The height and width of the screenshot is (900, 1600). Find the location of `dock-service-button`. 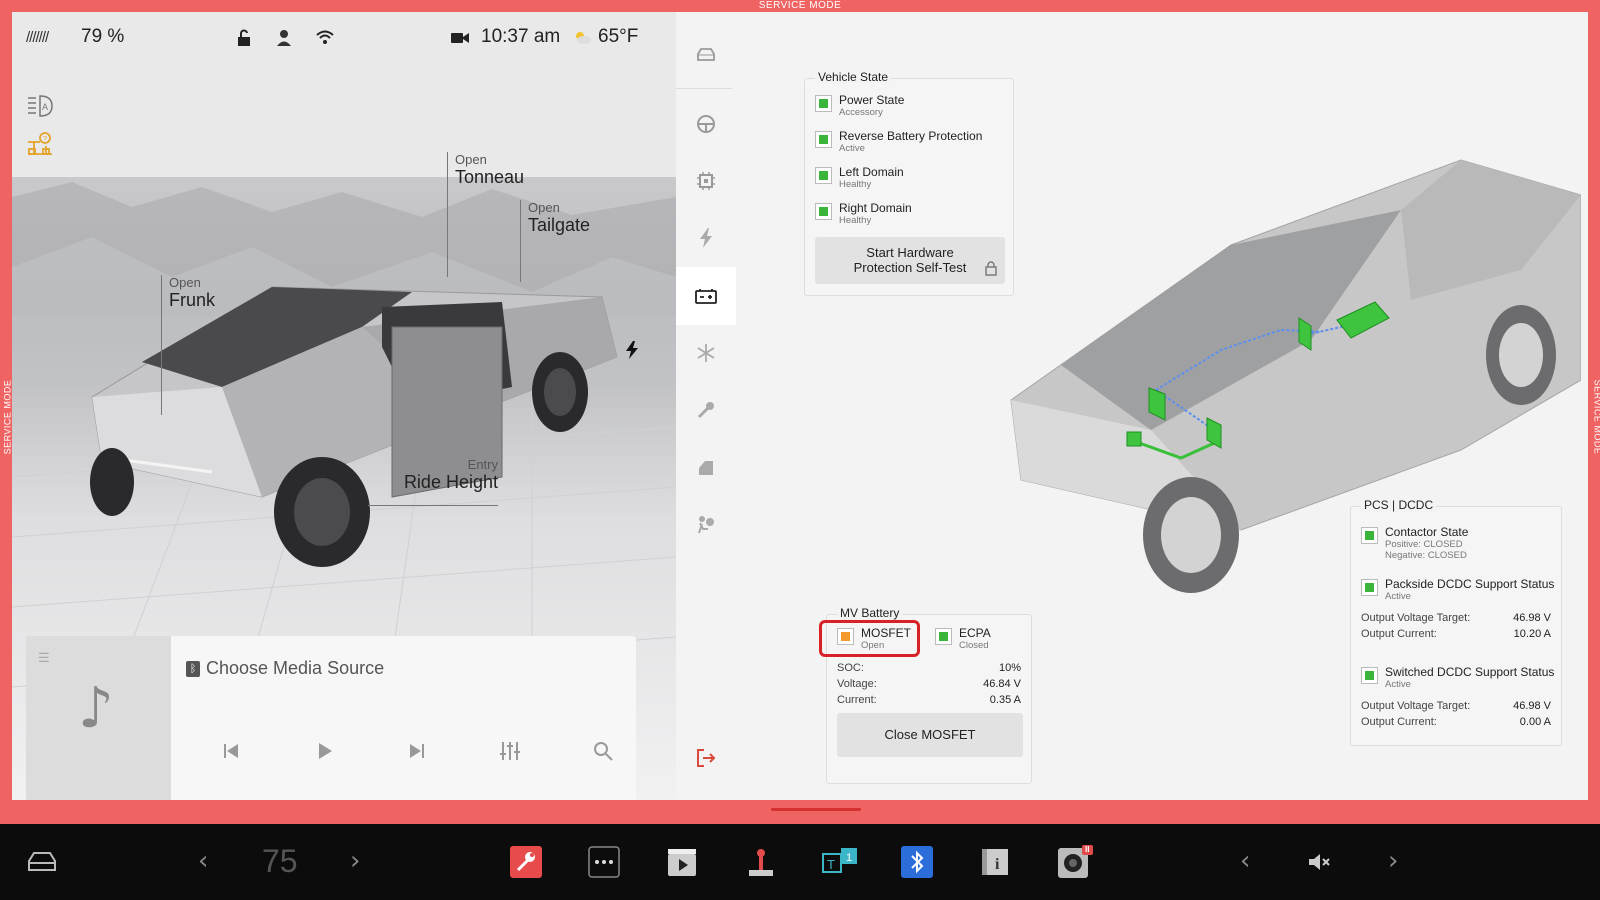

dock-service-button is located at coordinates (526, 862).